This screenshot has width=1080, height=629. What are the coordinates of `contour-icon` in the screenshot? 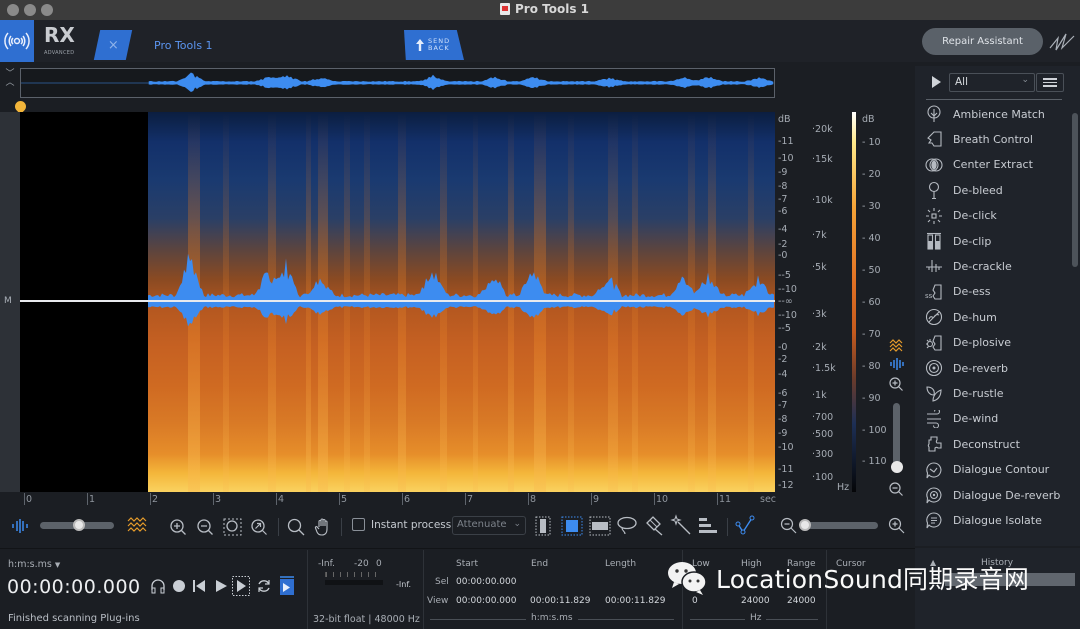 It's located at (934, 470).